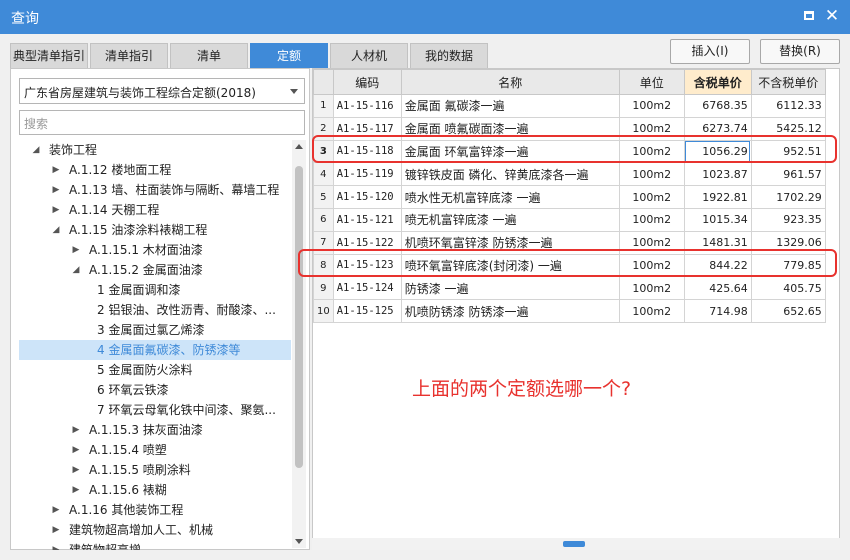 The width and height of the screenshot is (850, 560). What do you see at coordinates (155, 530) in the screenshot?
I see `tree-item: ▶ 建筑物超高增加人工、机械` at bounding box center [155, 530].